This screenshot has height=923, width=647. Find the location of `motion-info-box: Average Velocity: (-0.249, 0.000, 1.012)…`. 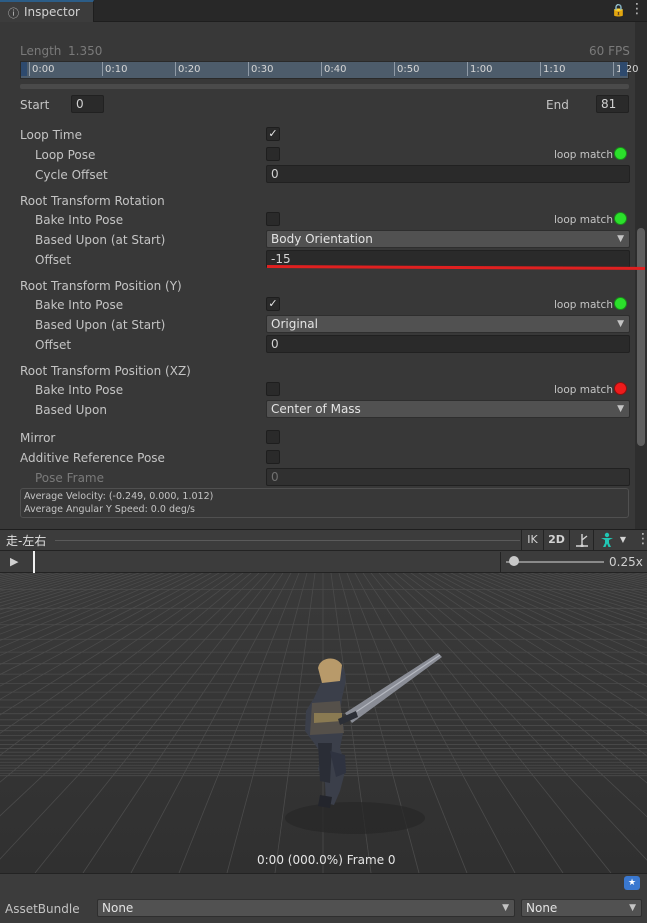

motion-info-box: Average Velocity: (-0.249, 0.000, 1.012)… is located at coordinates (324, 503).